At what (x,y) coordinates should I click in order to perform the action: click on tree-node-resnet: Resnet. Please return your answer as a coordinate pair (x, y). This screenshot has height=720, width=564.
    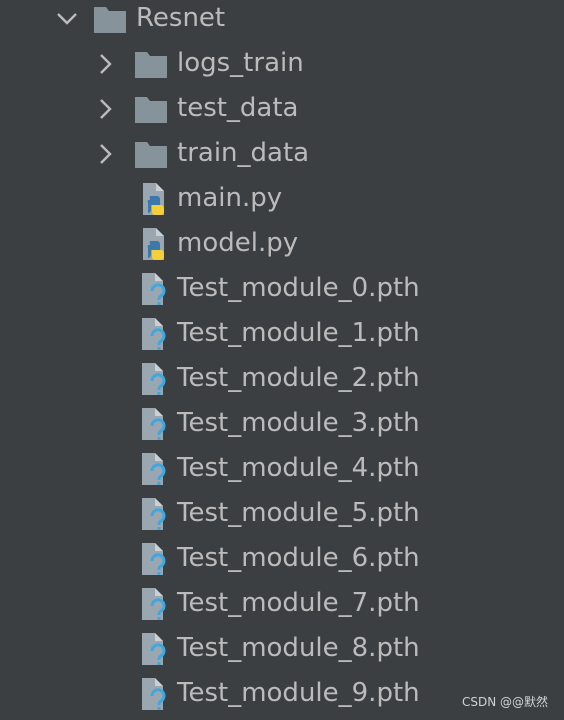
    Looking at the image, I should click on (282, 22).